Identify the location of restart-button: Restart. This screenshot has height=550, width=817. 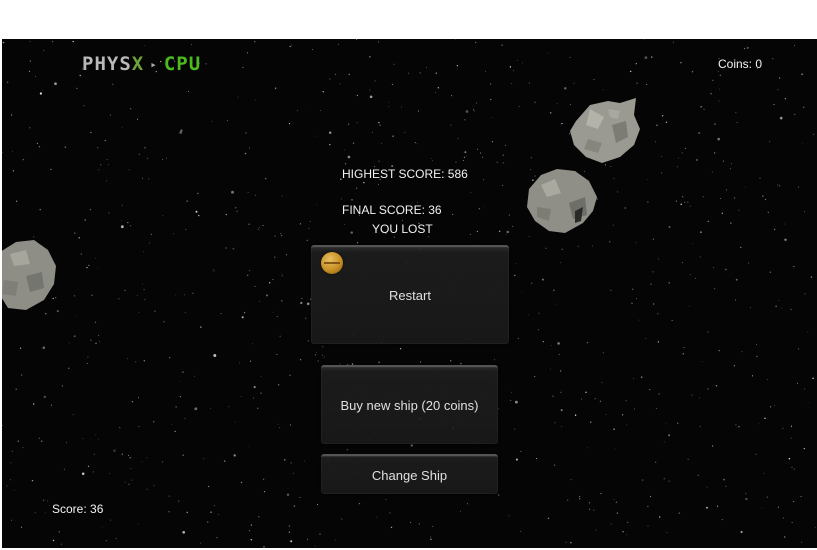
(410, 294).